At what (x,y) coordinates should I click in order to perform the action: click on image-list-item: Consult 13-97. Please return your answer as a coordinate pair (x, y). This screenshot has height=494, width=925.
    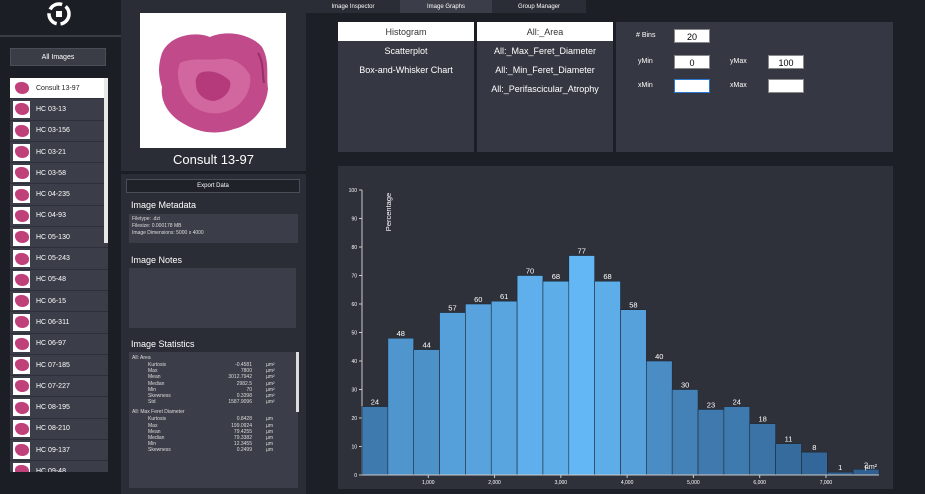
    Looking at the image, I should click on (59, 89).